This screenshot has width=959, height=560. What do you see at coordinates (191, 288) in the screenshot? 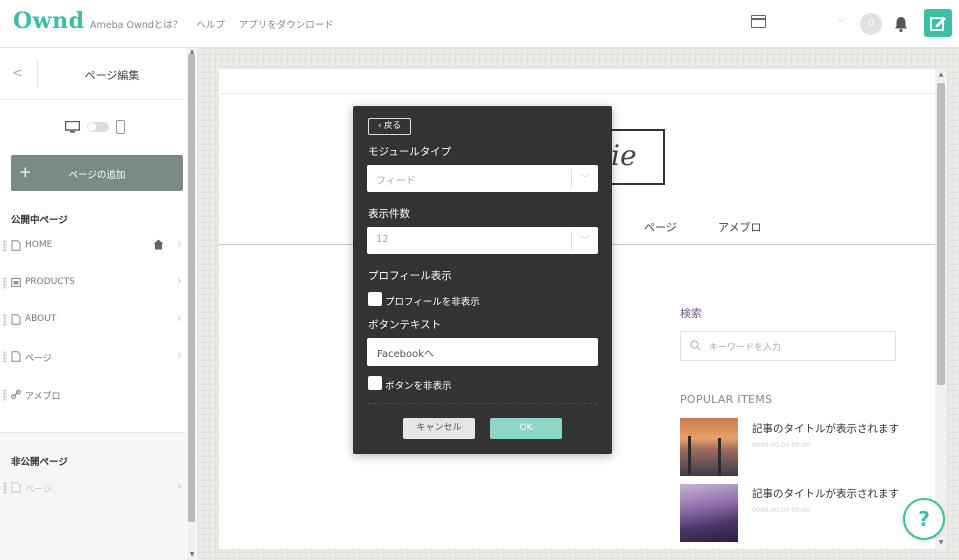
I see `sidebar-scrollbar-thumb` at bounding box center [191, 288].